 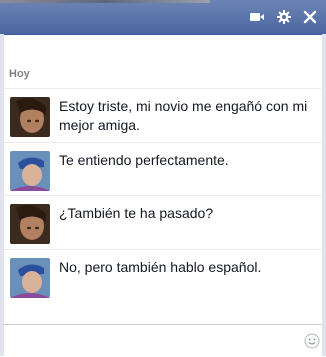 What do you see at coordinates (19, 74) in the screenshot?
I see `day-separator: Hoy` at bounding box center [19, 74].